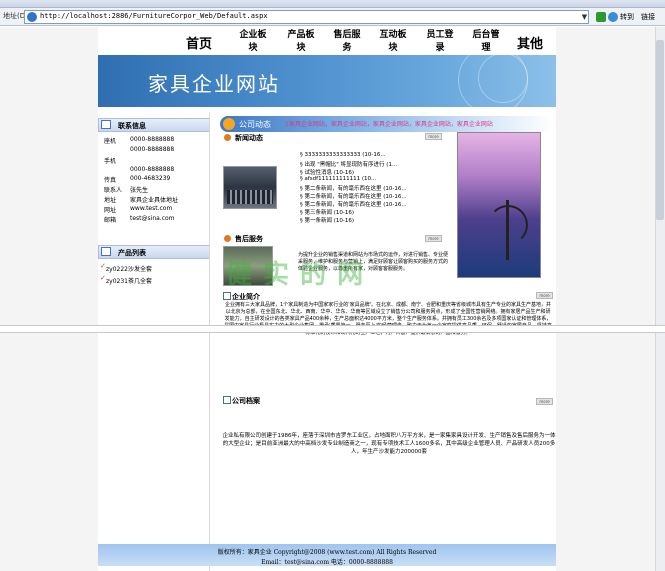 The width and height of the screenshot is (665, 571). I want to click on contact-value: 家具企业具体地址, so click(154, 200).